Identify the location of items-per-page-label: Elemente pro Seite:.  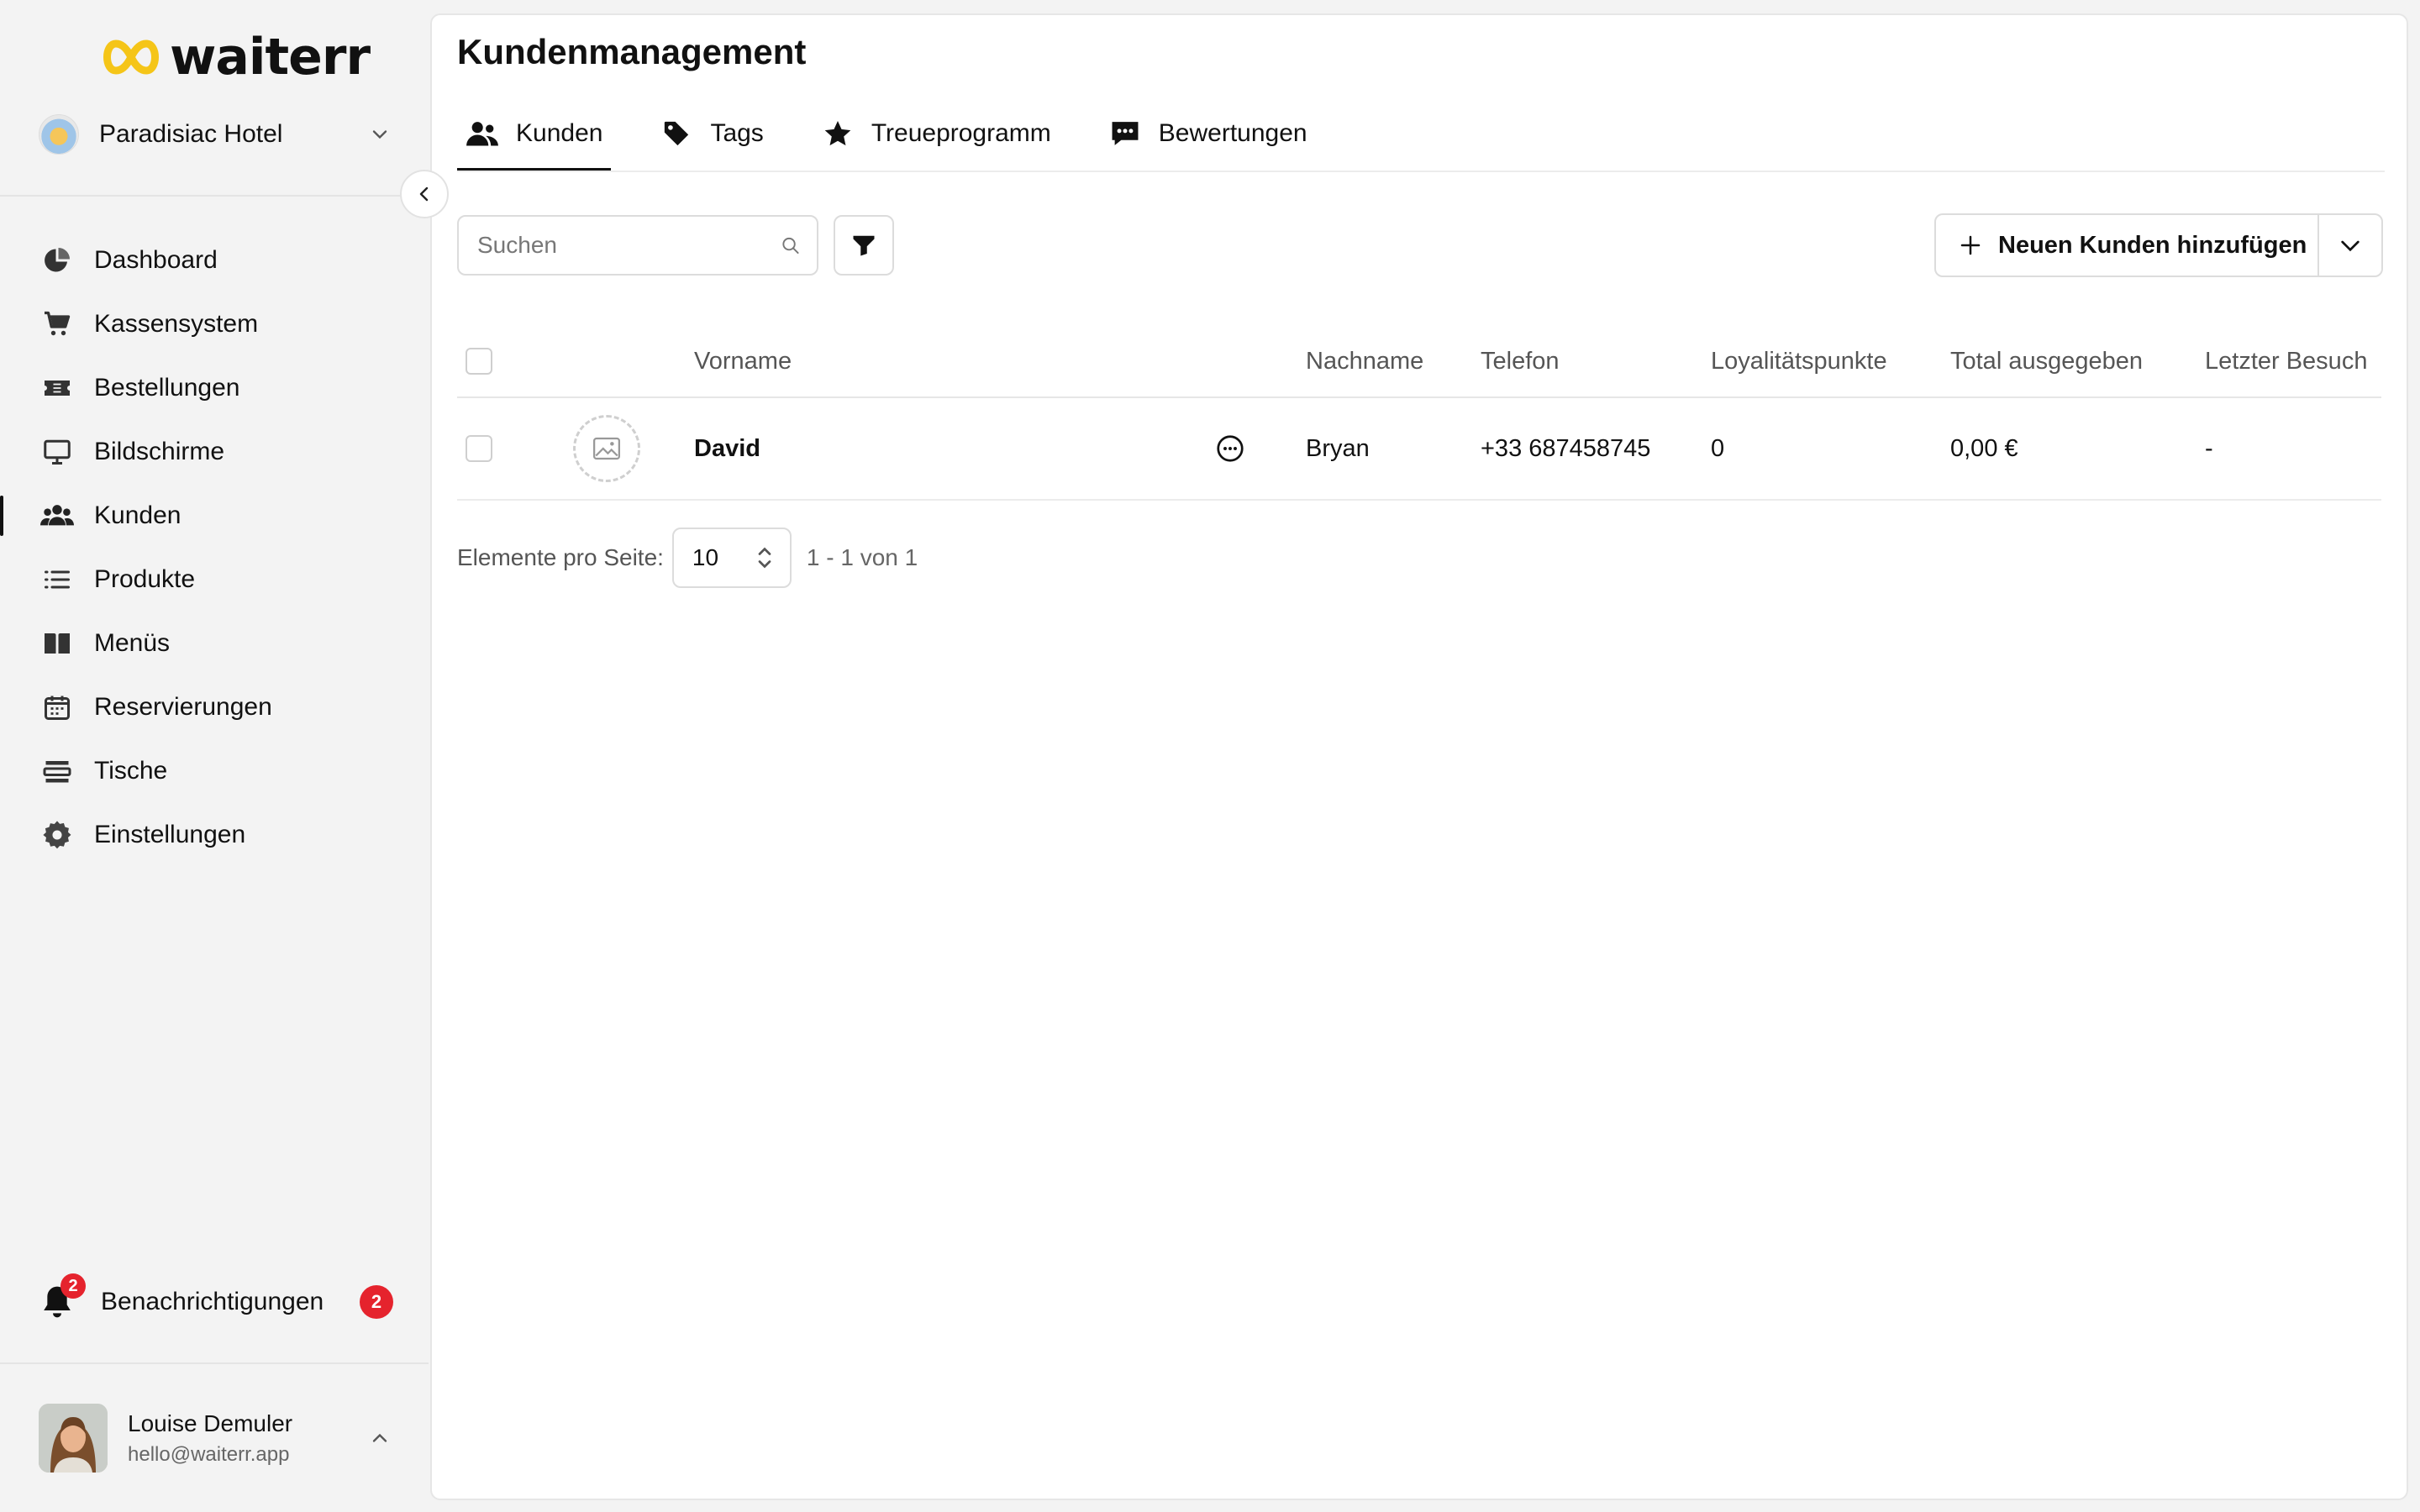
(560, 557).